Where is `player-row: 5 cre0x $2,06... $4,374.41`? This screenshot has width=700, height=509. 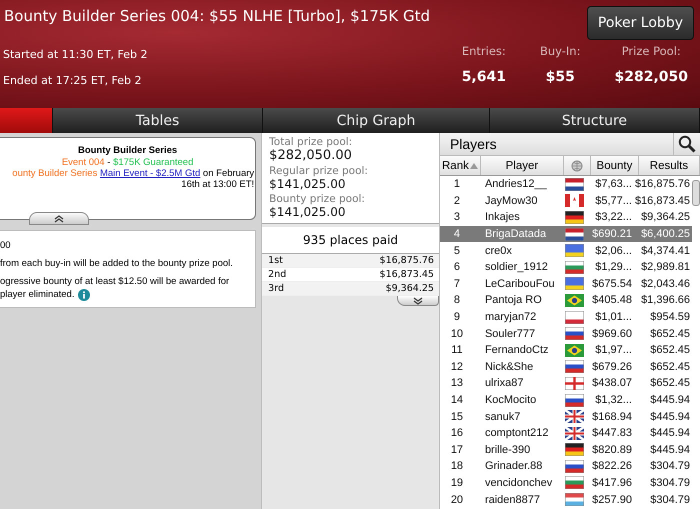
player-row: 5 cre0x $2,06... $4,374.41 is located at coordinates (566, 250).